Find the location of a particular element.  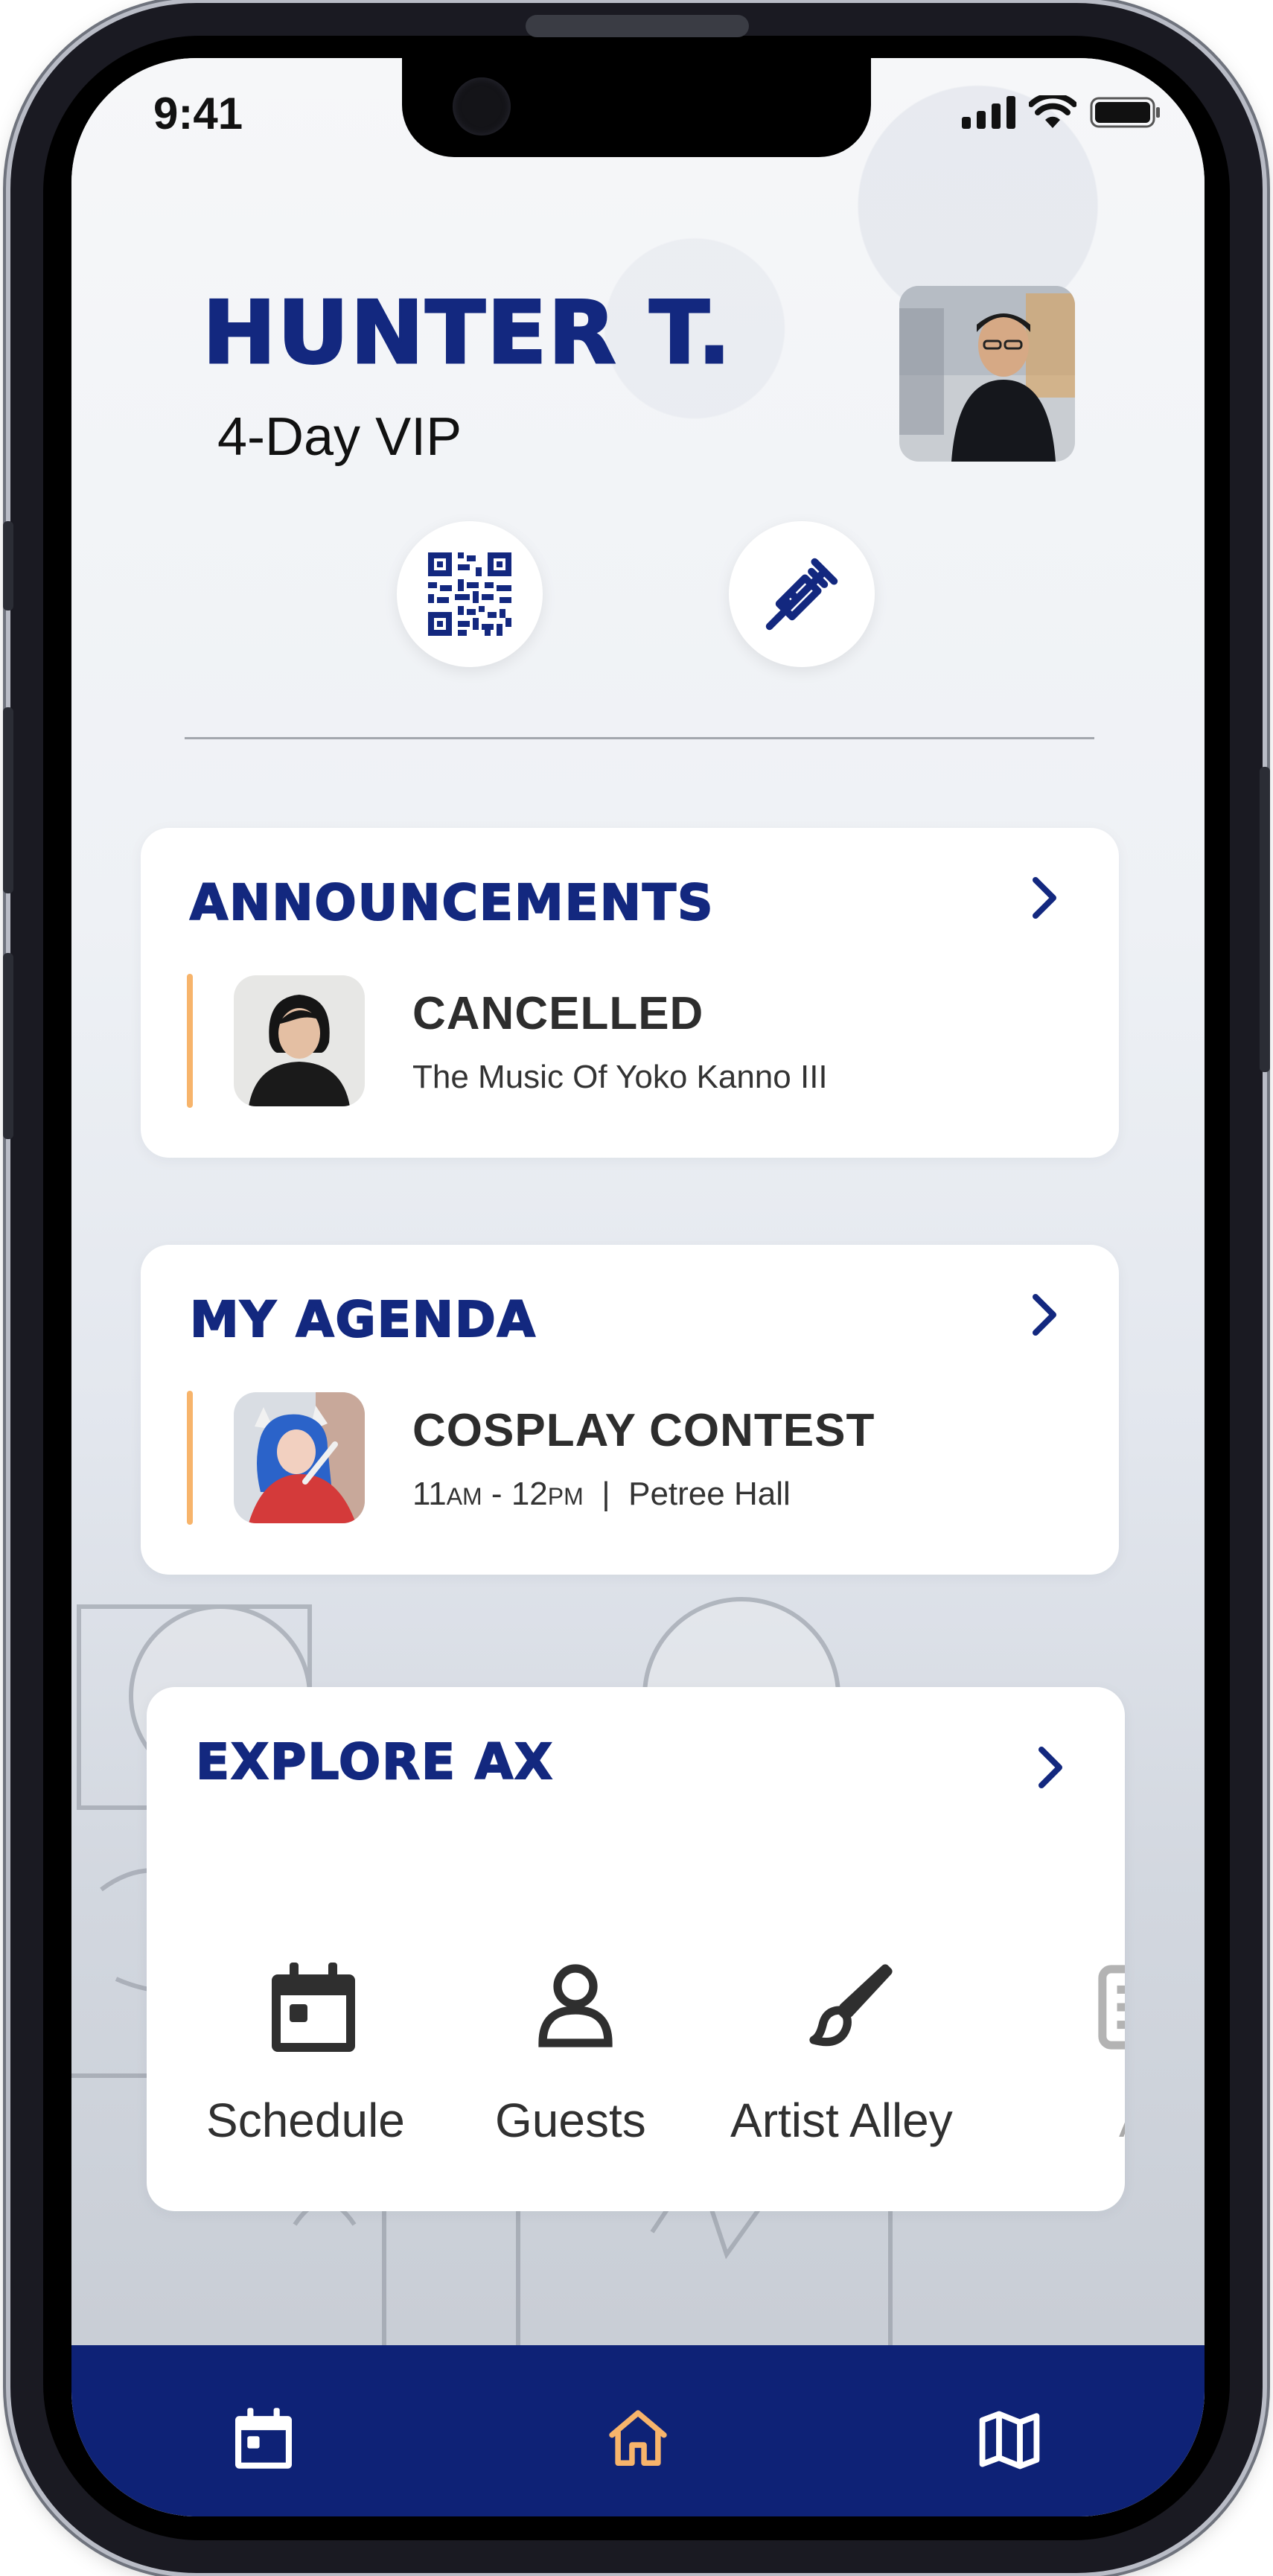

speaker-grille is located at coordinates (638, 26).